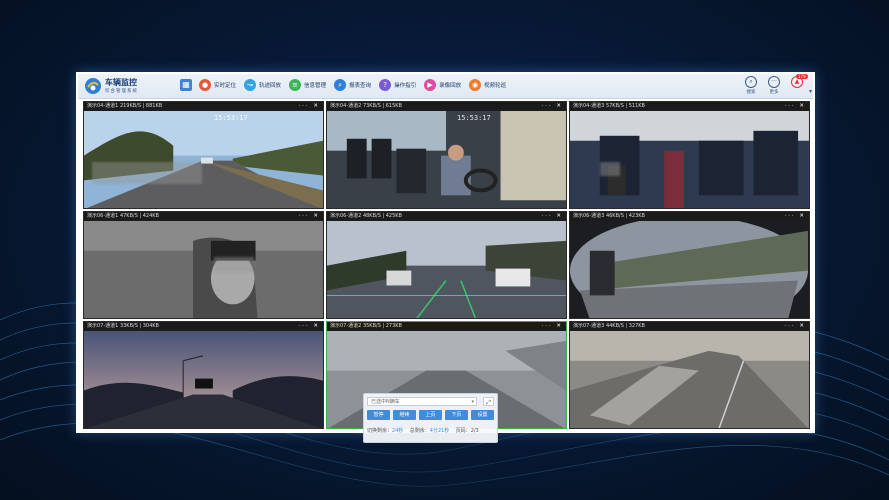 The image size is (889, 500). What do you see at coordinates (307, 85) in the screenshot?
I see `nav-info-management: ≡ 信息管理` at bounding box center [307, 85].